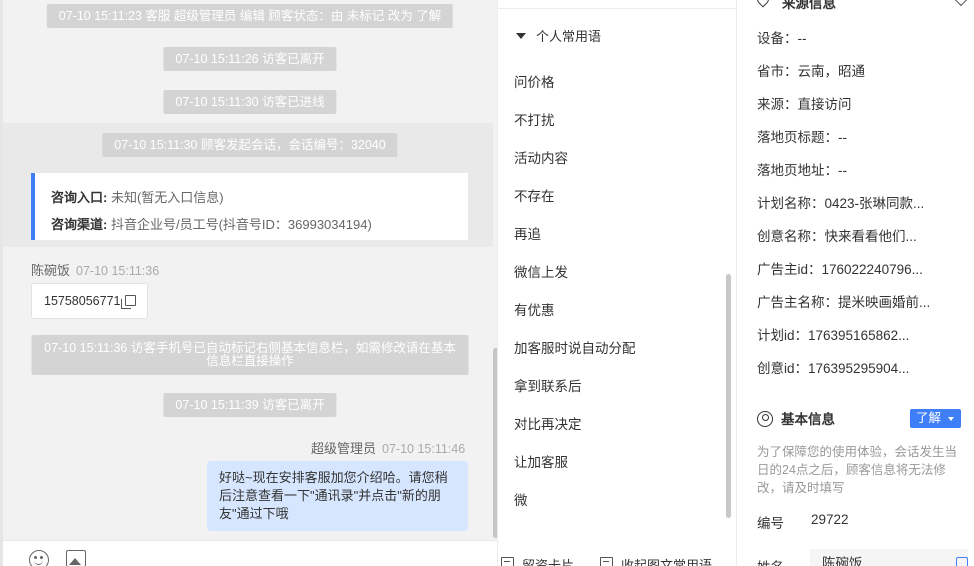 The width and height of the screenshot is (974, 566). Describe the element at coordinates (728, 396) in the screenshot. I see `phrases-scrollbar` at that location.